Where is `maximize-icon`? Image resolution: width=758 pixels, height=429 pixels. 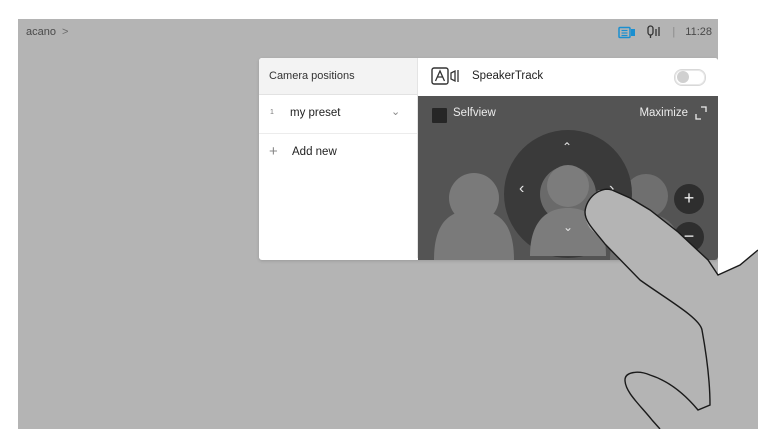 maximize-icon is located at coordinates (701, 113).